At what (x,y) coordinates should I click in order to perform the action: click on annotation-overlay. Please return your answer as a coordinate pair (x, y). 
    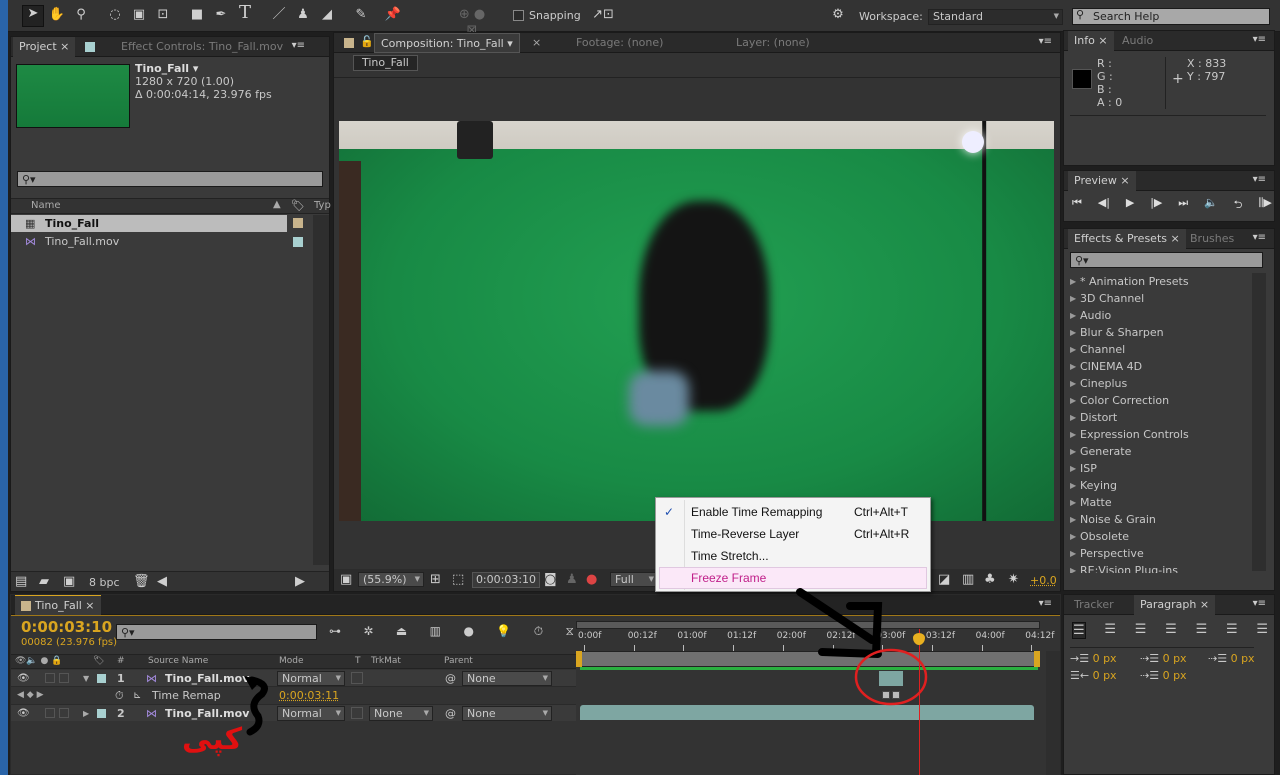
    Looking at the image, I should click on (586, 662).